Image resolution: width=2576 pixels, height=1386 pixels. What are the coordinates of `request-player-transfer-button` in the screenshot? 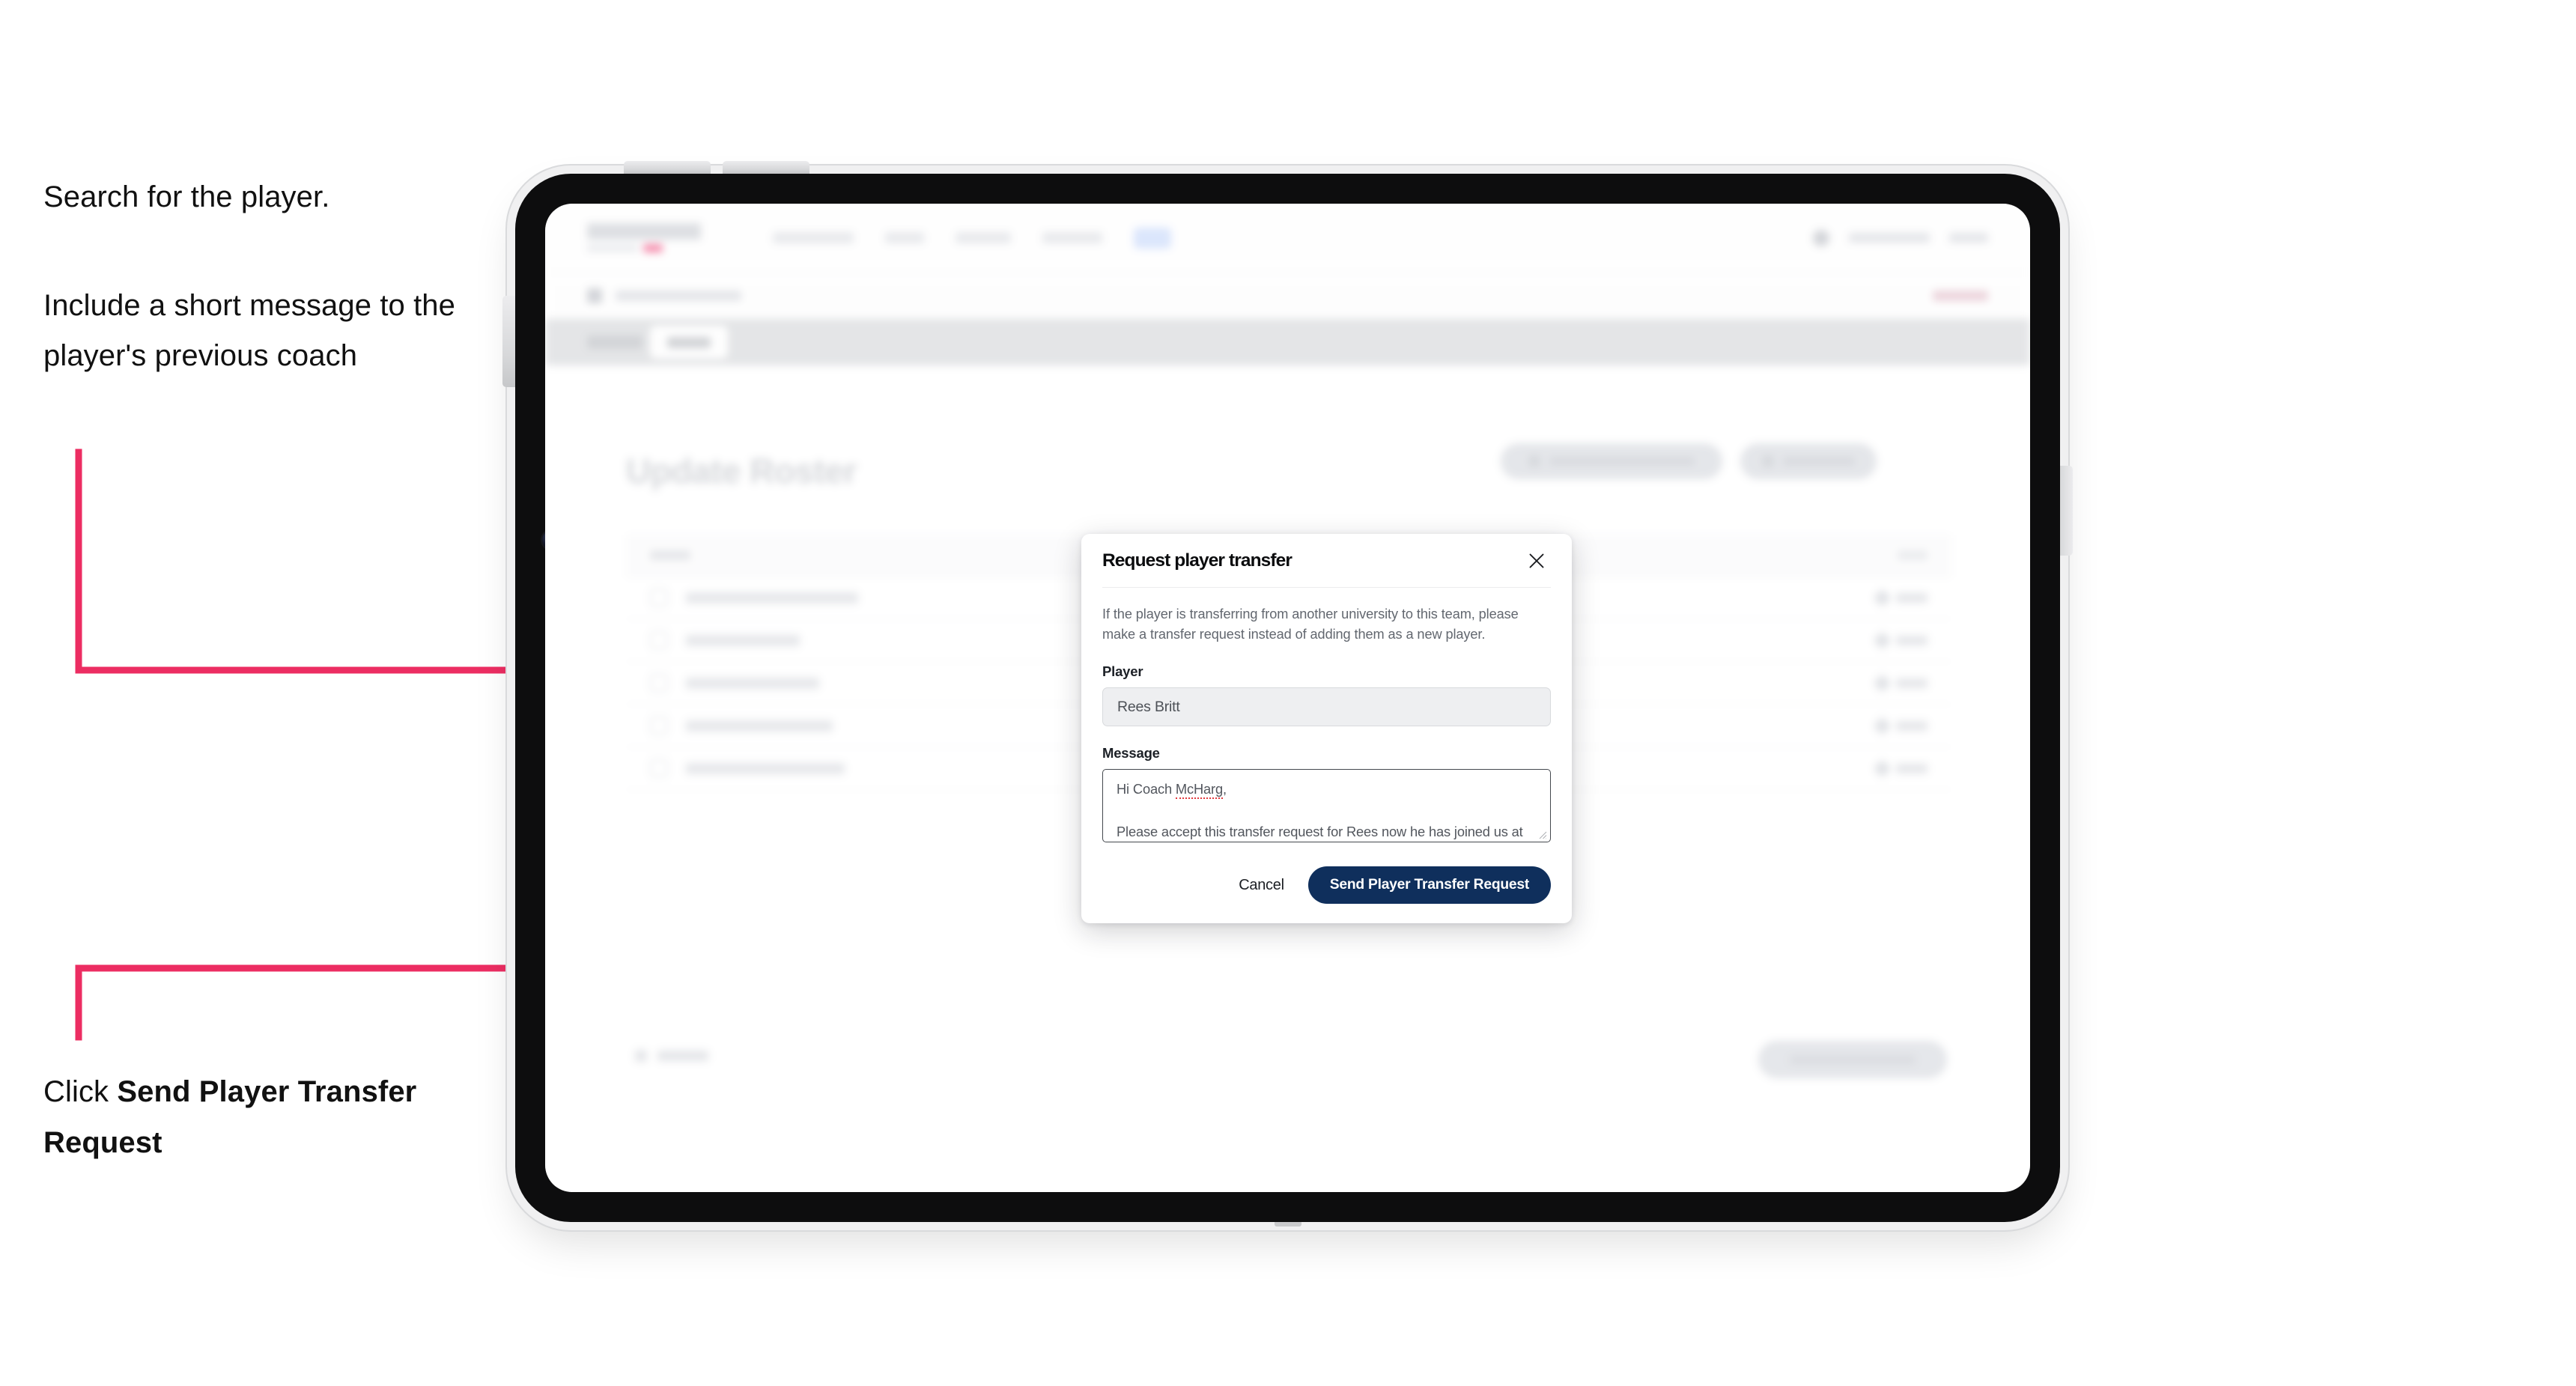 It's located at (1611, 461).